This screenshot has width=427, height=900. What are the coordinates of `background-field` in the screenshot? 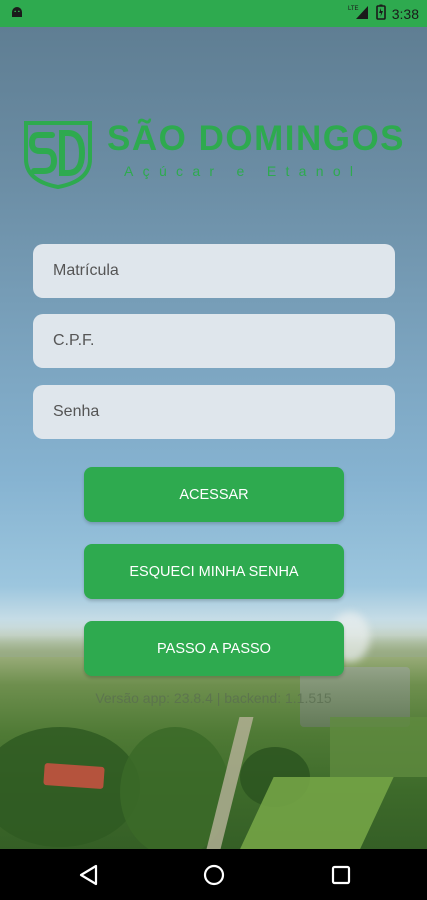 It's located at (378, 747).